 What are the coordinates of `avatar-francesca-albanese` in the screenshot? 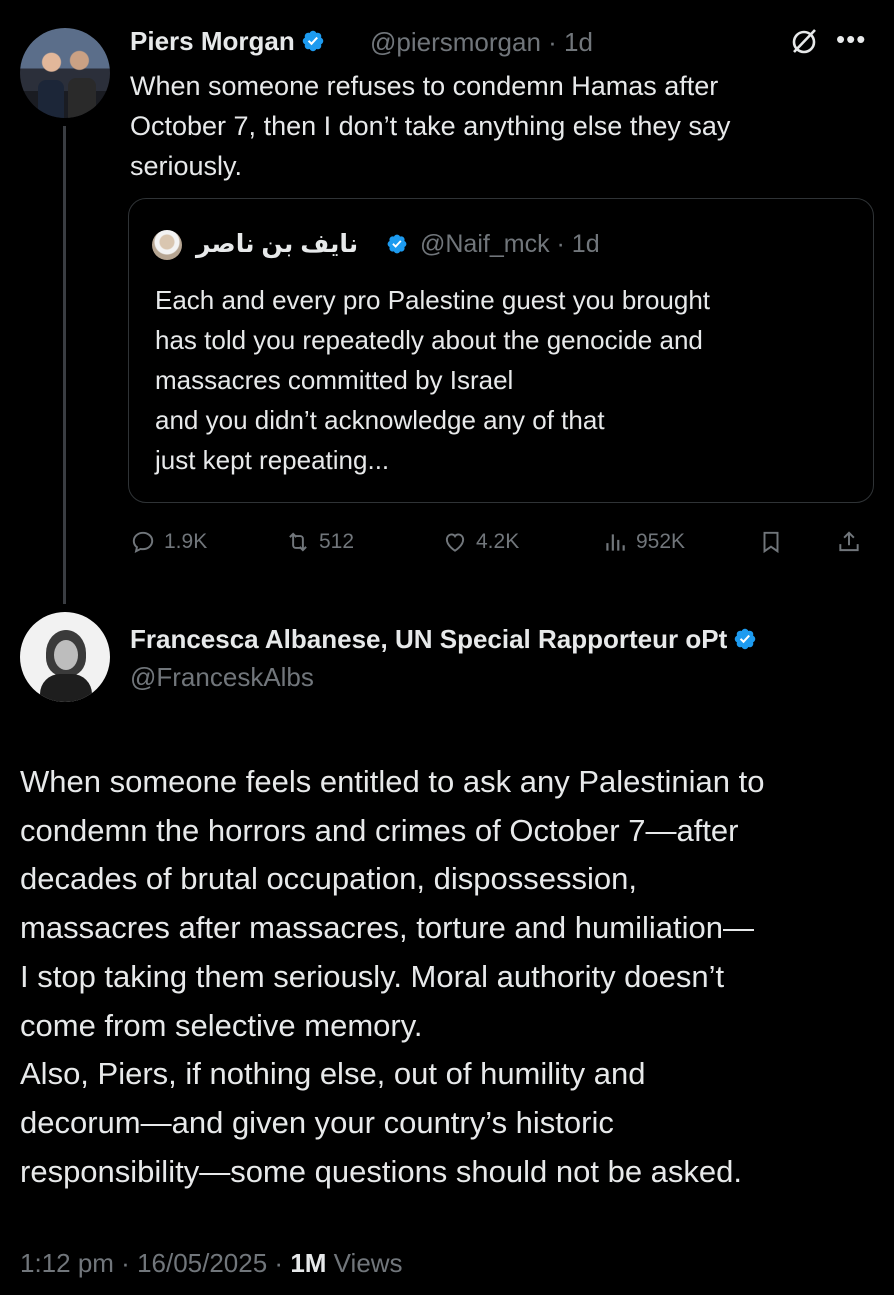 It's located at (65, 657).